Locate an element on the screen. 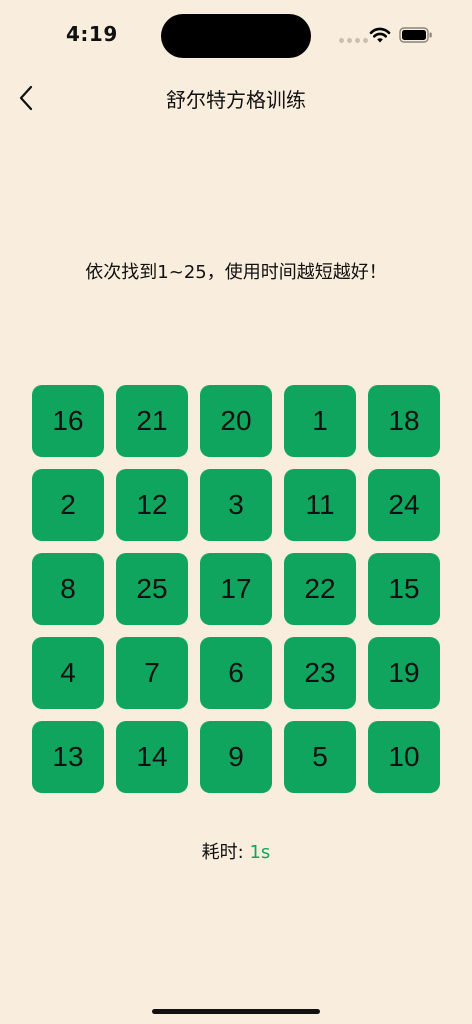 Image resolution: width=472 pixels, height=1024 pixels. grid-cell: 14 is located at coordinates (152, 757).